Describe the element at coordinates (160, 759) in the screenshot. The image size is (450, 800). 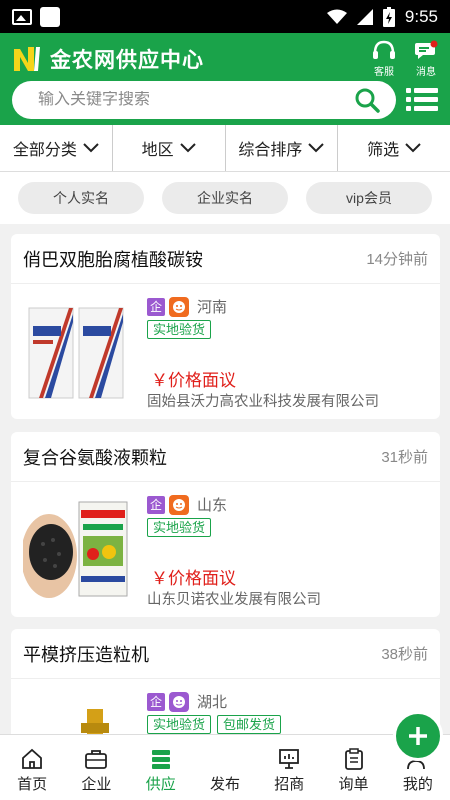
I see `stack-icon` at that location.